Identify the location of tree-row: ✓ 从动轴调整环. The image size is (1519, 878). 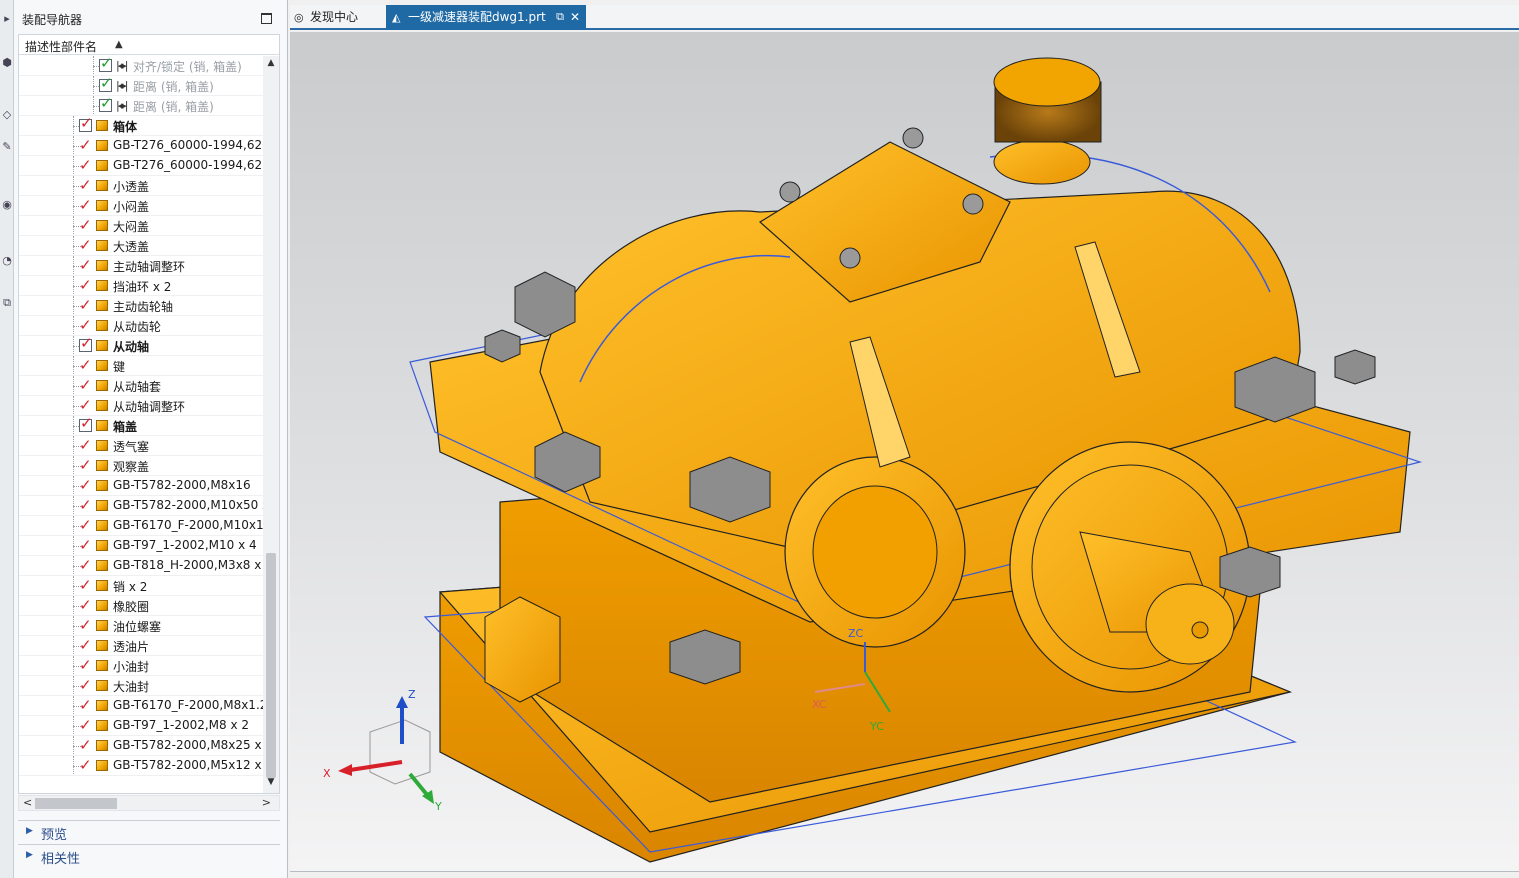
(141, 406).